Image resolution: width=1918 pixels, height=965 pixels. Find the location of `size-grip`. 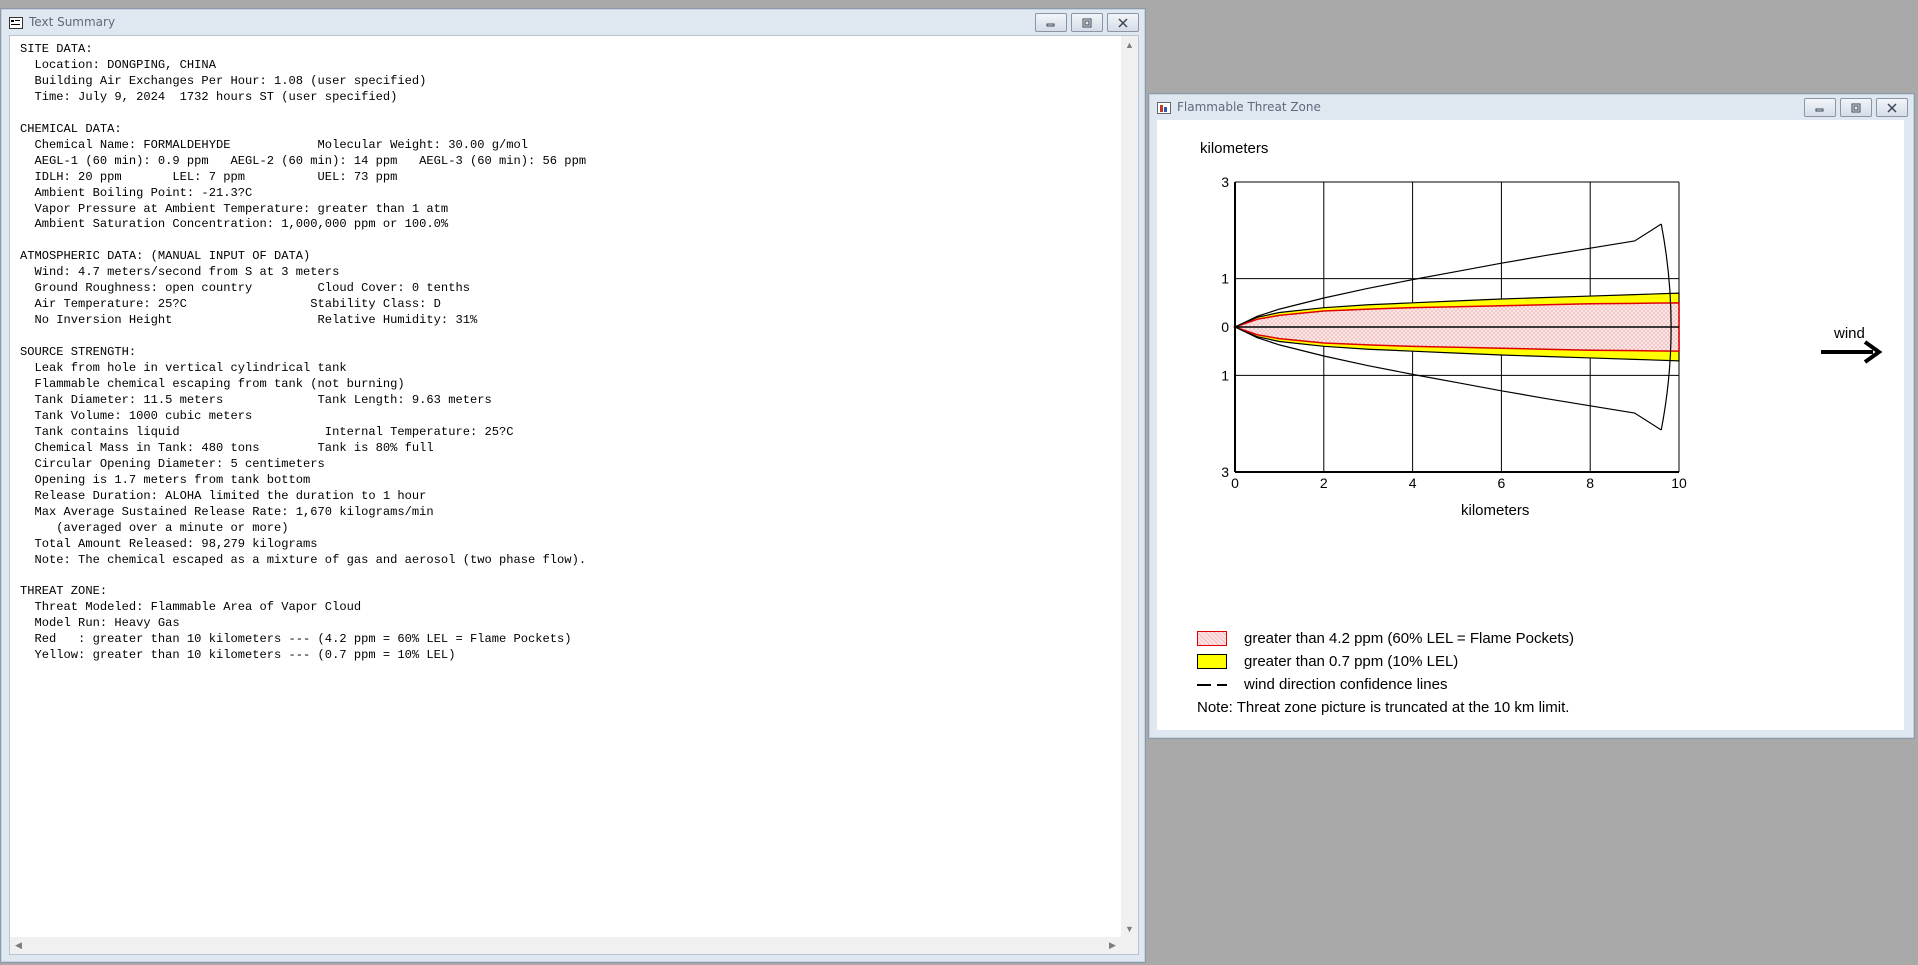

size-grip is located at coordinates (1129, 945).